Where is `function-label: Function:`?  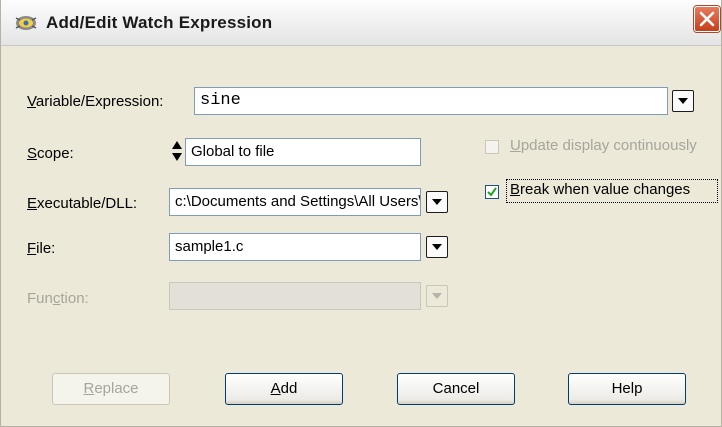 function-label: Function: is located at coordinates (58, 298).